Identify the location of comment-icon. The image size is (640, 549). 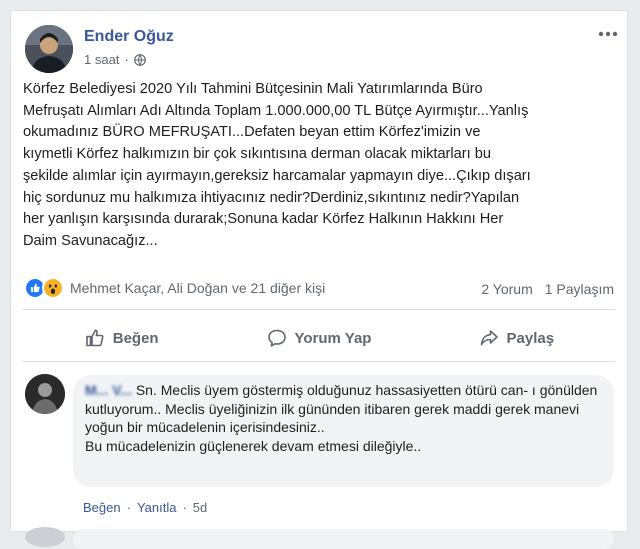
(276, 338).